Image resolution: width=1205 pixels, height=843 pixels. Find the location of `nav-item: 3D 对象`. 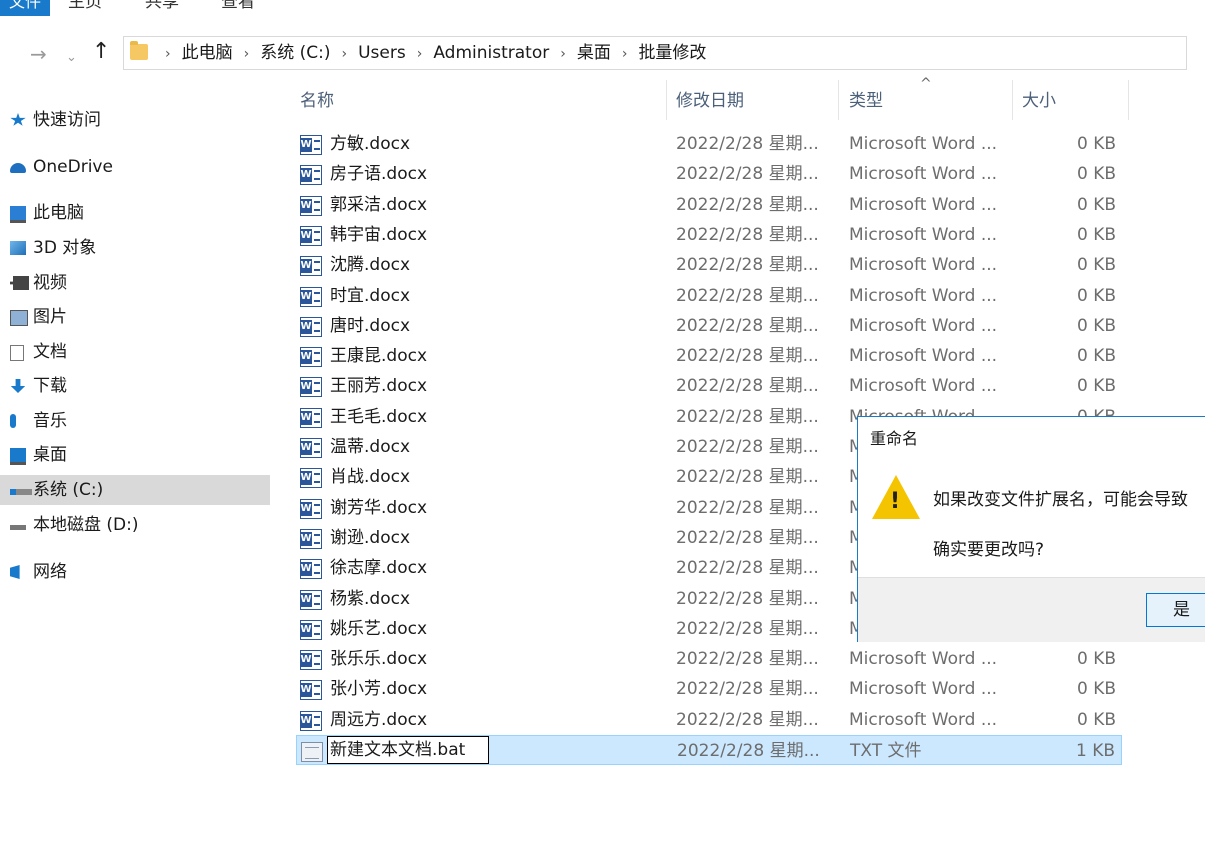

nav-item: 3D 对象 is located at coordinates (135, 248).